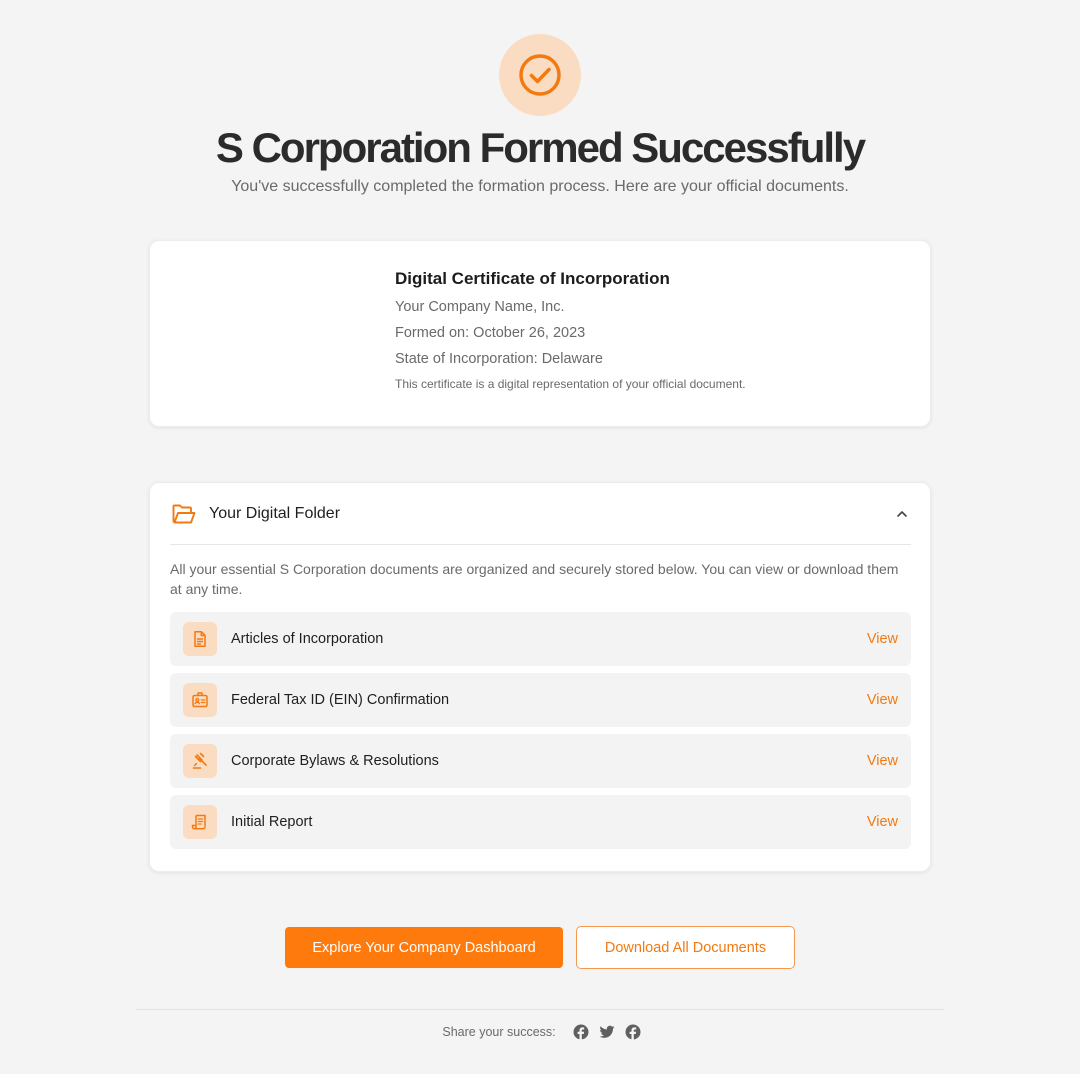 The height and width of the screenshot is (1074, 1080). I want to click on document-label: Federal Tax ID (EIN) Confirmation, so click(340, 700).